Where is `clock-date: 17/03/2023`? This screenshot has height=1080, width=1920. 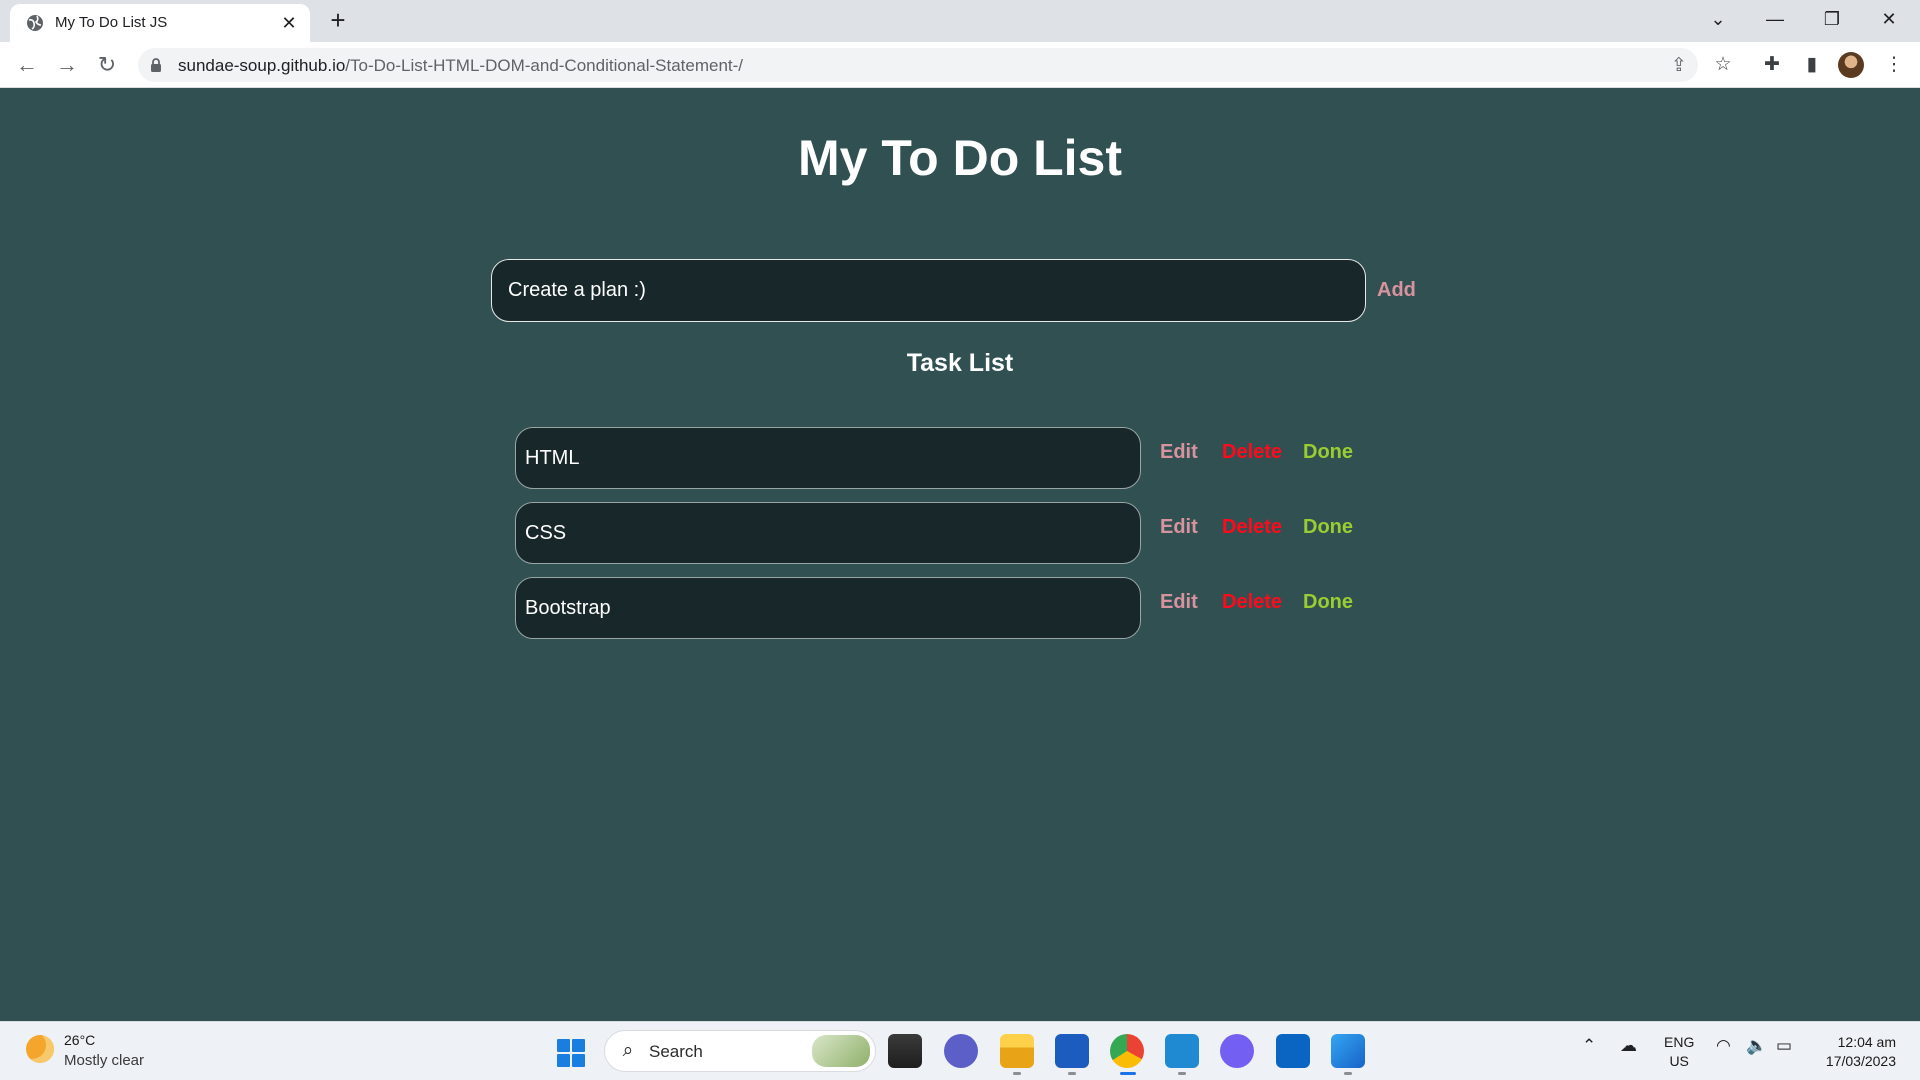
clock-date: 17/03/2023 is located at coordinates (1860, 1061).